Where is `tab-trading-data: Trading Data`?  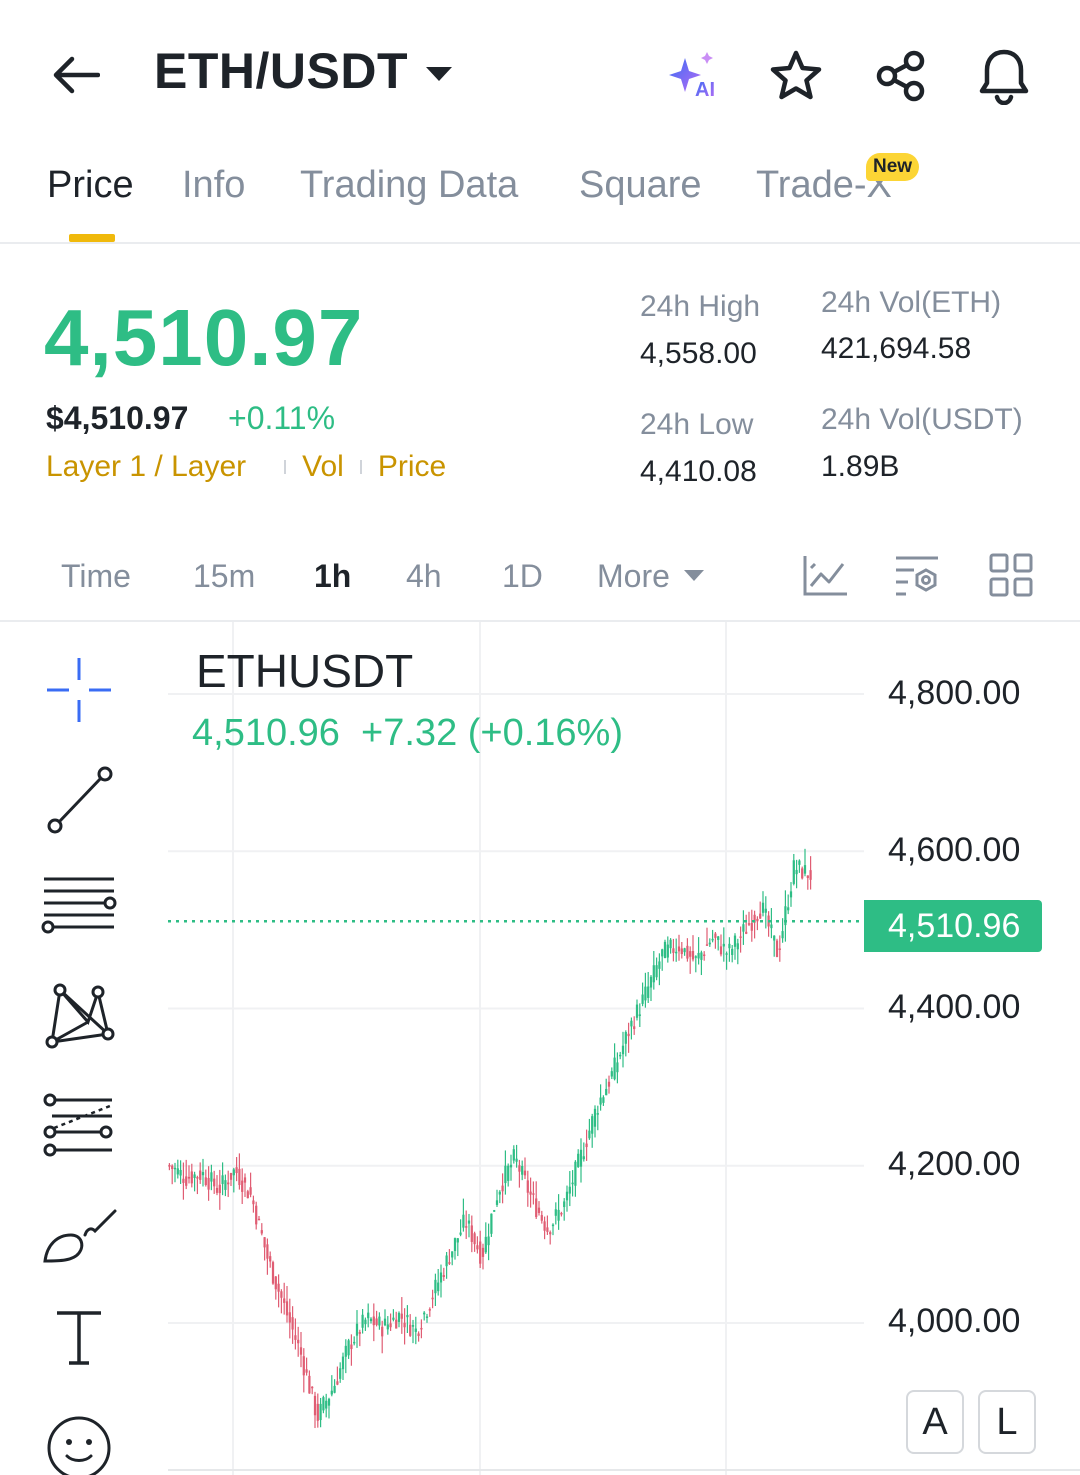 tab-trading-data: Trading Data is located at coordinates (409, 185).